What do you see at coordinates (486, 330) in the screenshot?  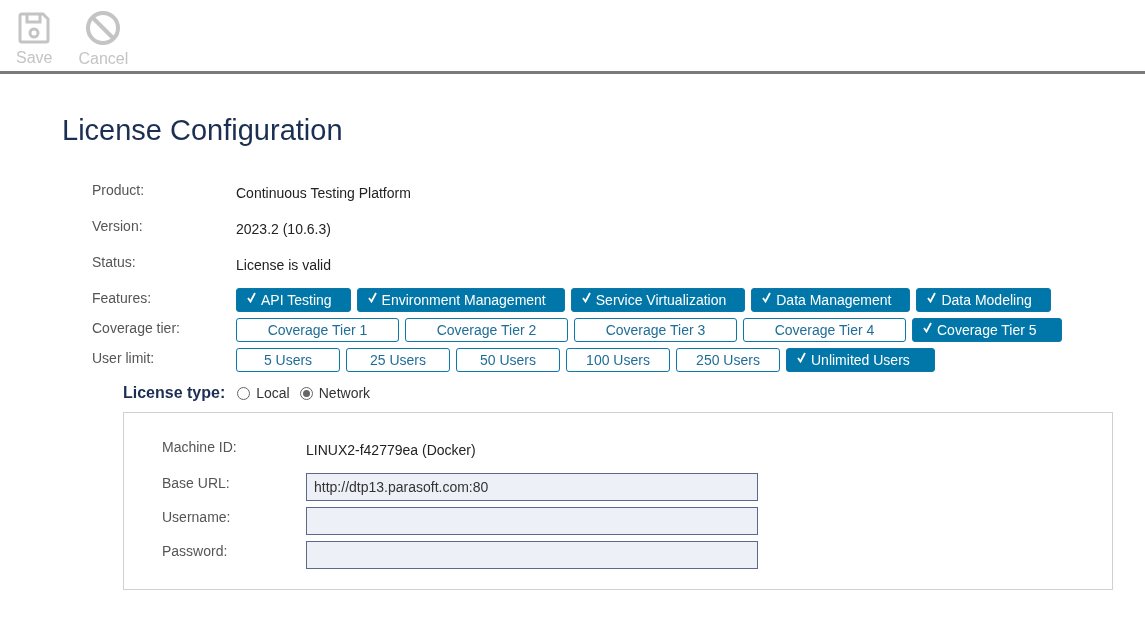 I see `toggle-chip: Coverage Tier 2` at bounding box center [486, 330].